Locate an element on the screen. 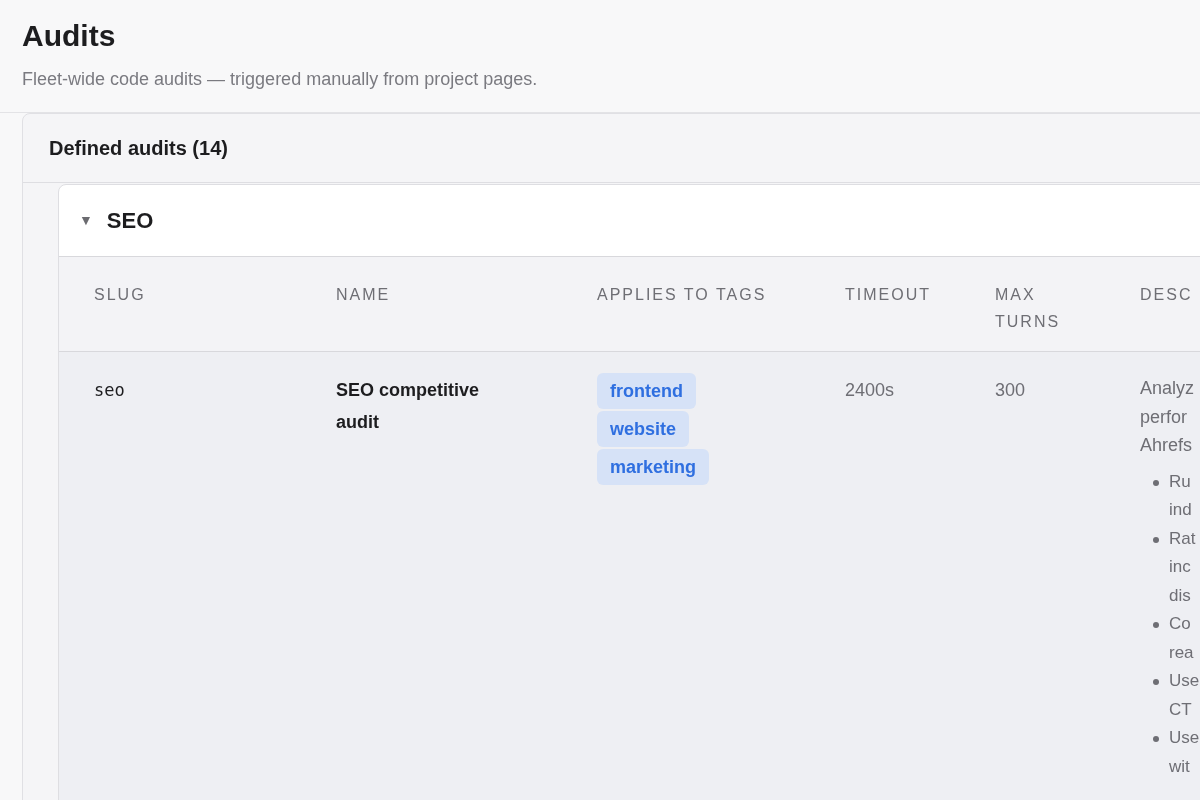  bullet-text: Ru ind is located at coordinates (1180, 495).